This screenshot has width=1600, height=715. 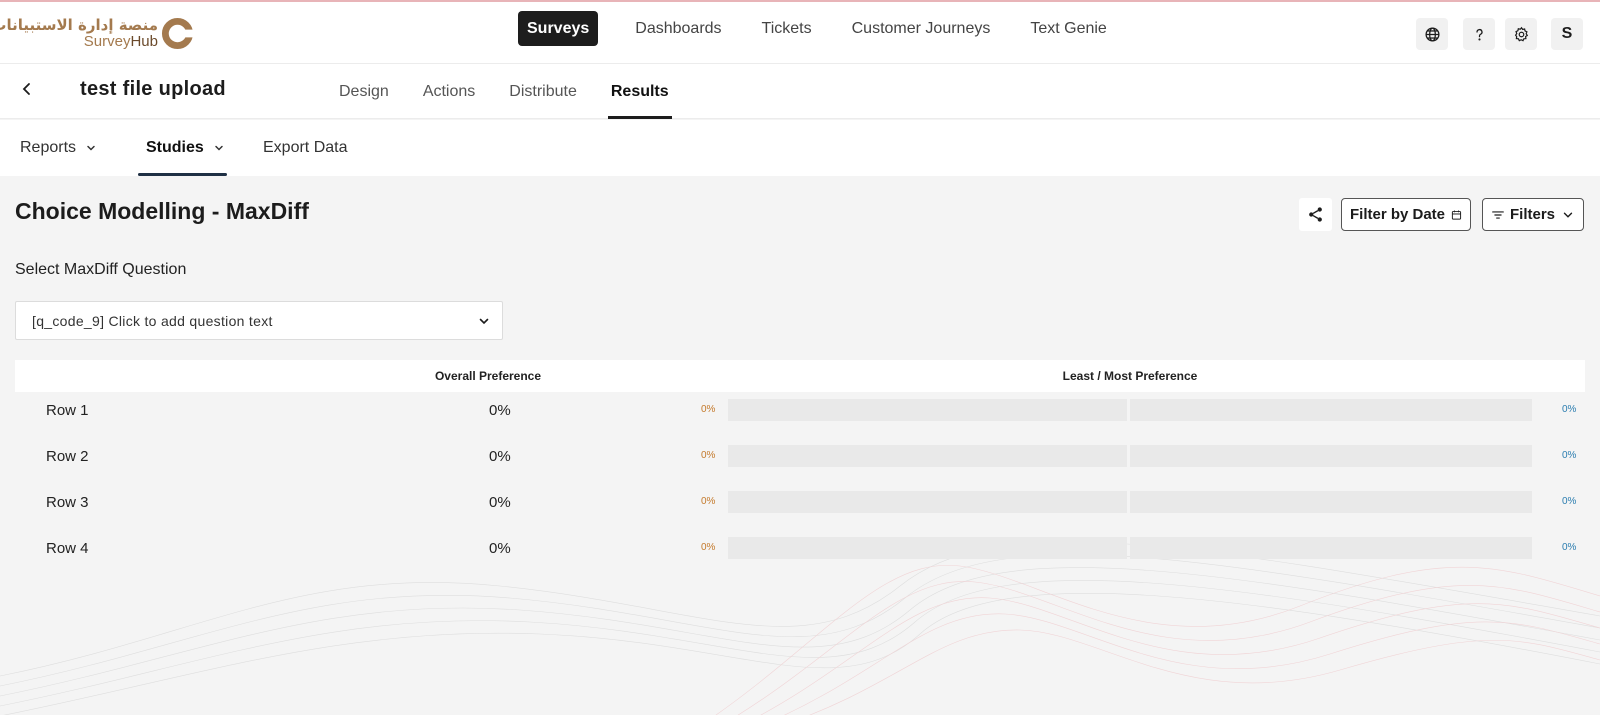 I want to click on help-button, so click(x=1479, y=34).